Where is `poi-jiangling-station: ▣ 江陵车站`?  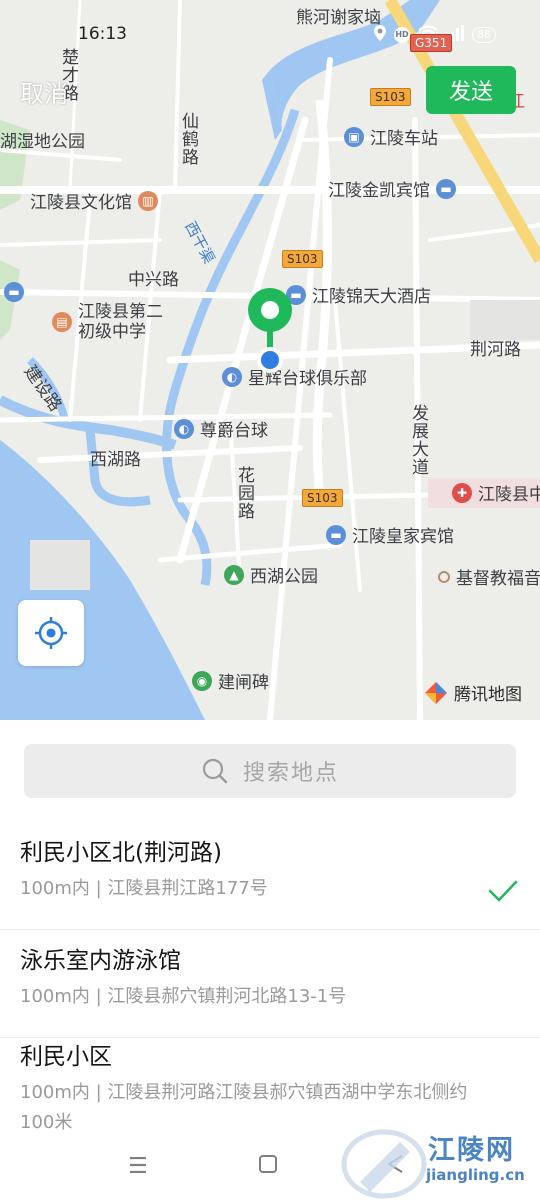
poi-jiangling-station: ▣ 江陵车站 is located at coordinates (391, 136).